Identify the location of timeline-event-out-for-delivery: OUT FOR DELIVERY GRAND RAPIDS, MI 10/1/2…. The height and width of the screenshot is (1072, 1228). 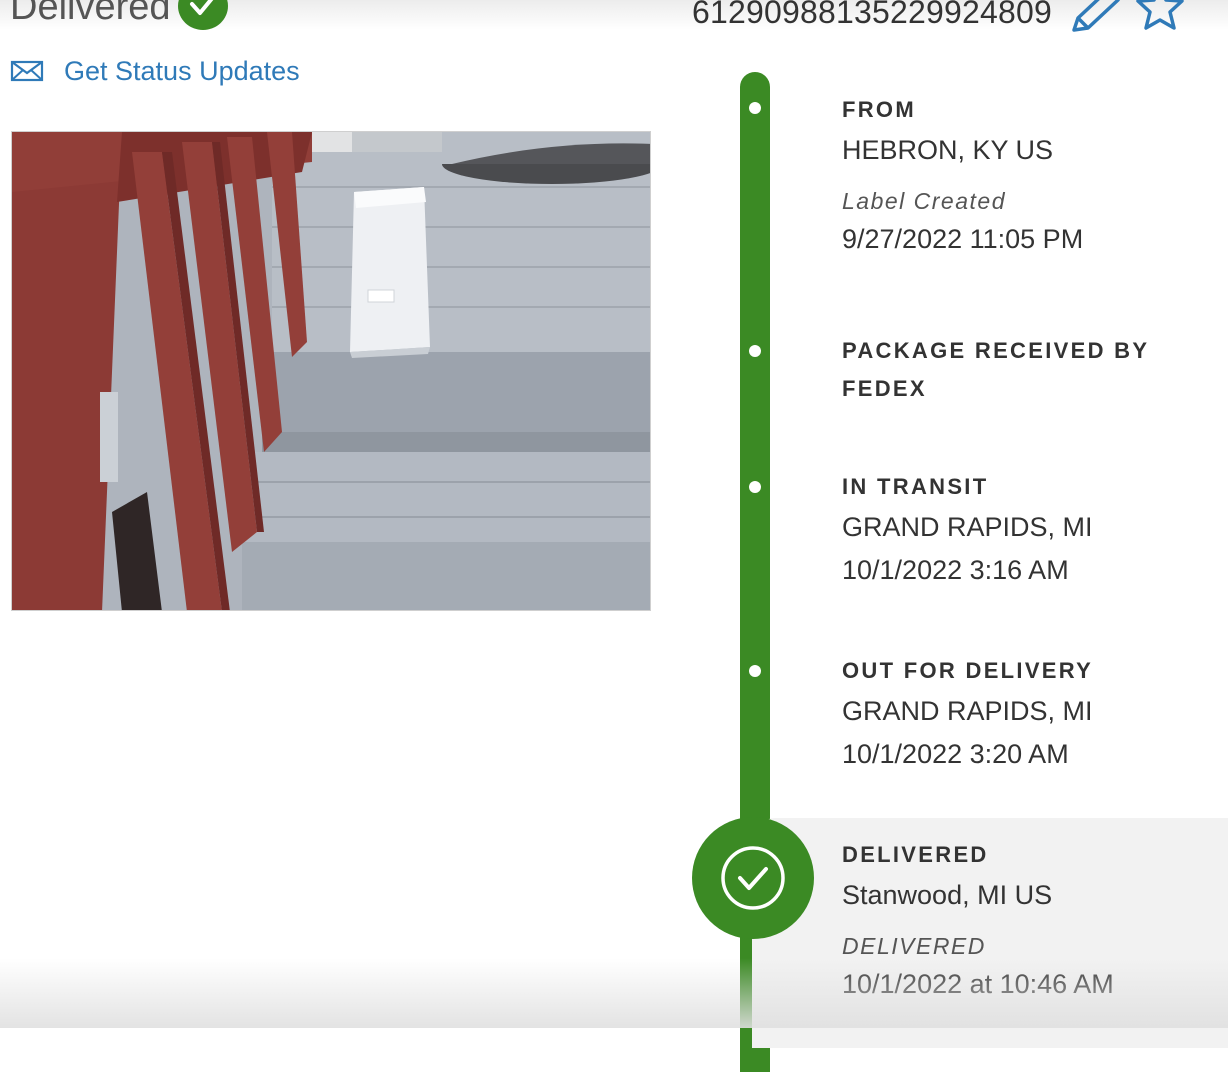
(967, 714).